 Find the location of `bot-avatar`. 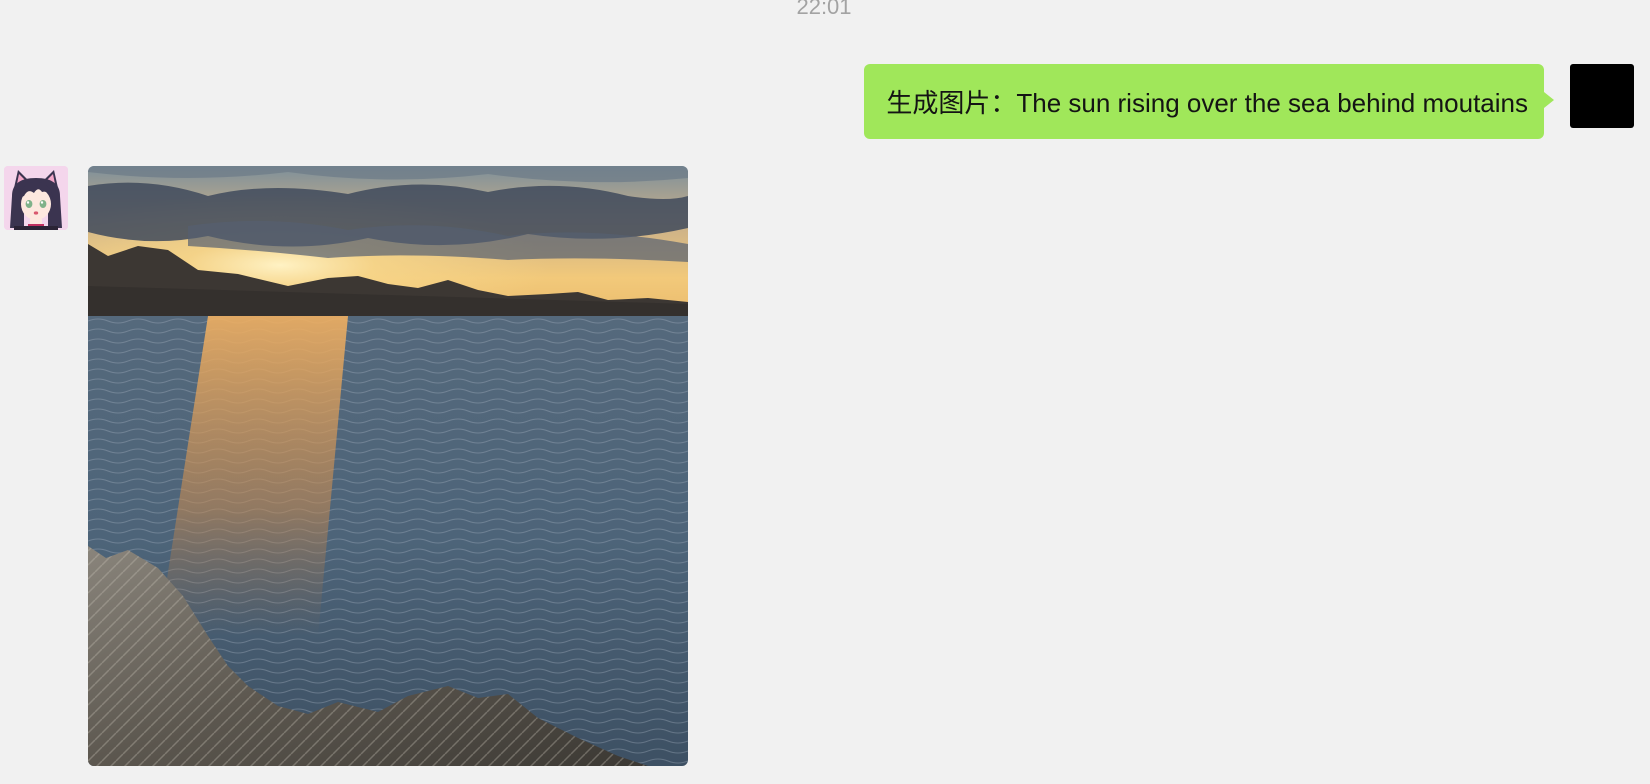

bot-avatar is located at coordinates (36, 198).